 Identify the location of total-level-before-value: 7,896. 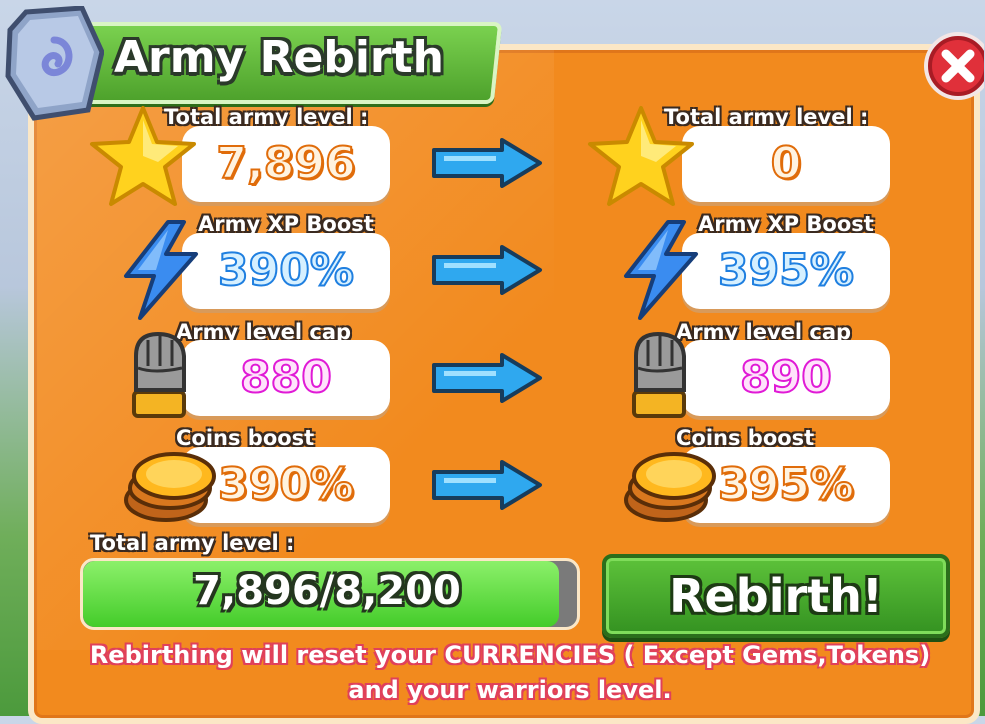
(285, 163).